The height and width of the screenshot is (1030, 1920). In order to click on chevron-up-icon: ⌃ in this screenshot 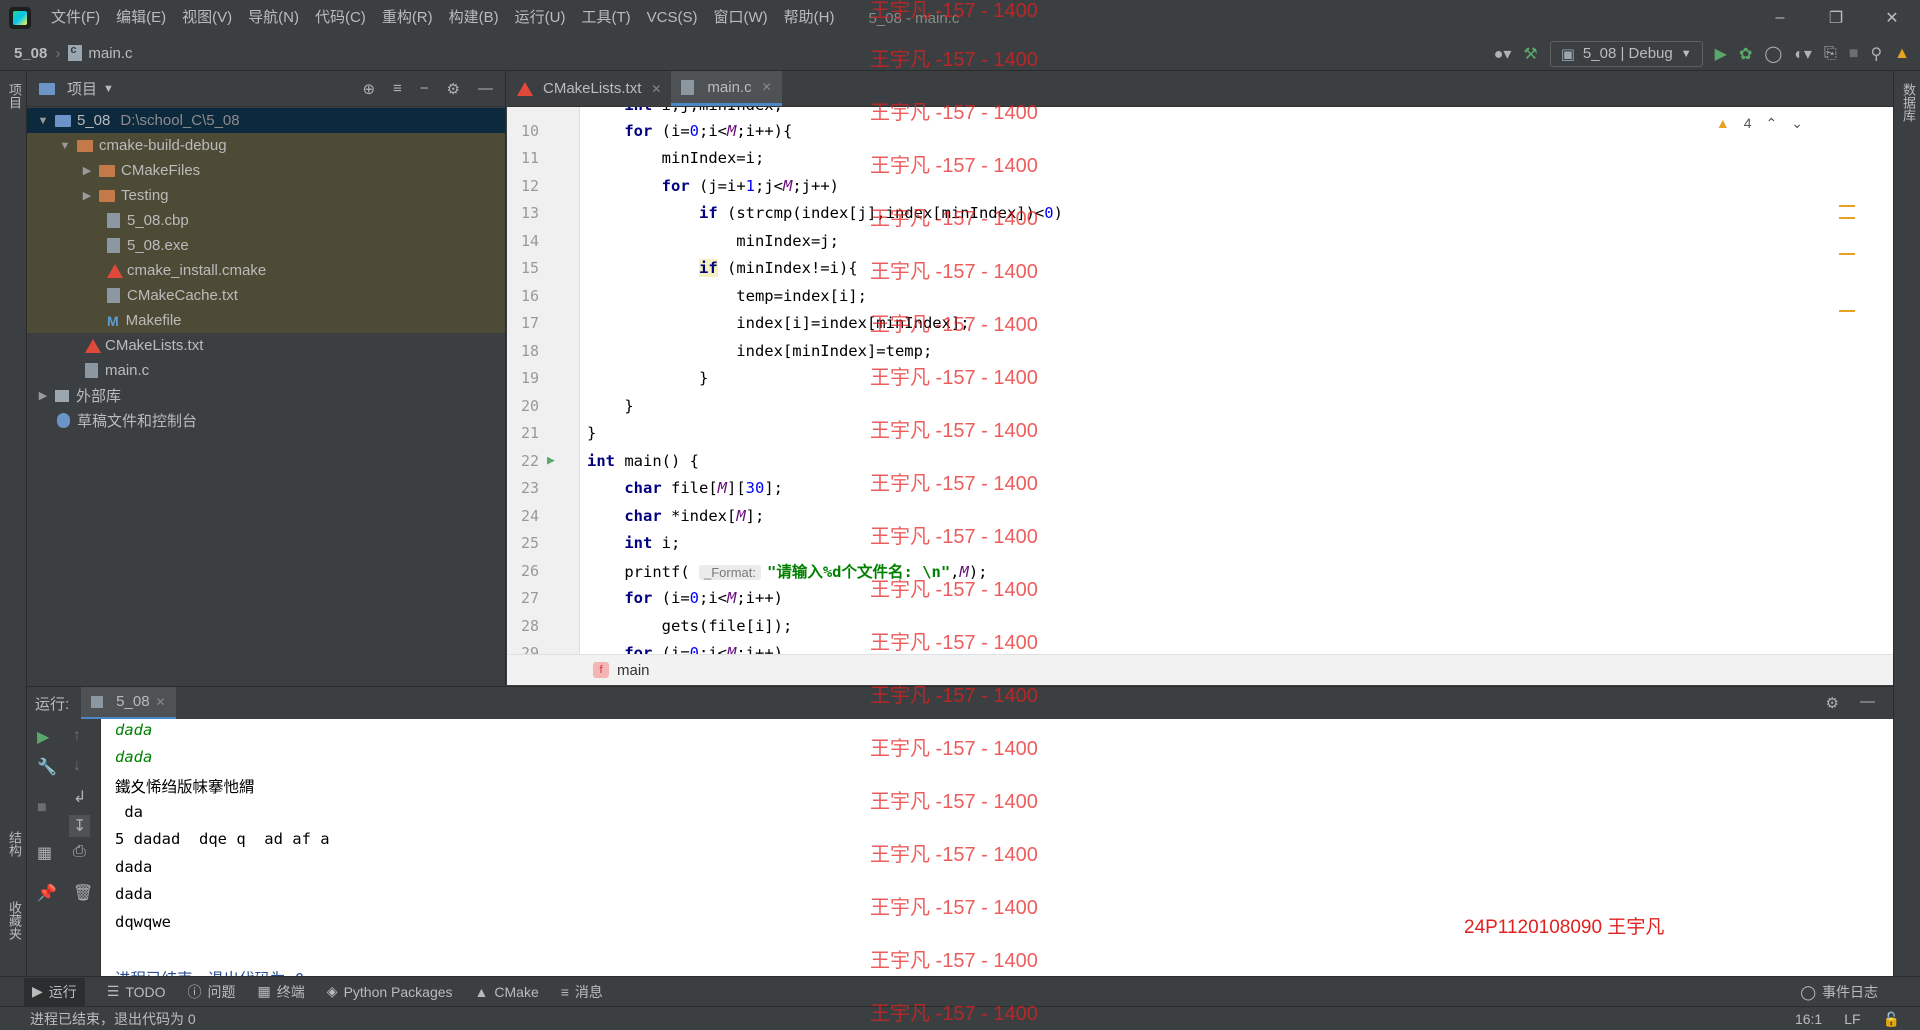, I will do `click(1772, 123)`.